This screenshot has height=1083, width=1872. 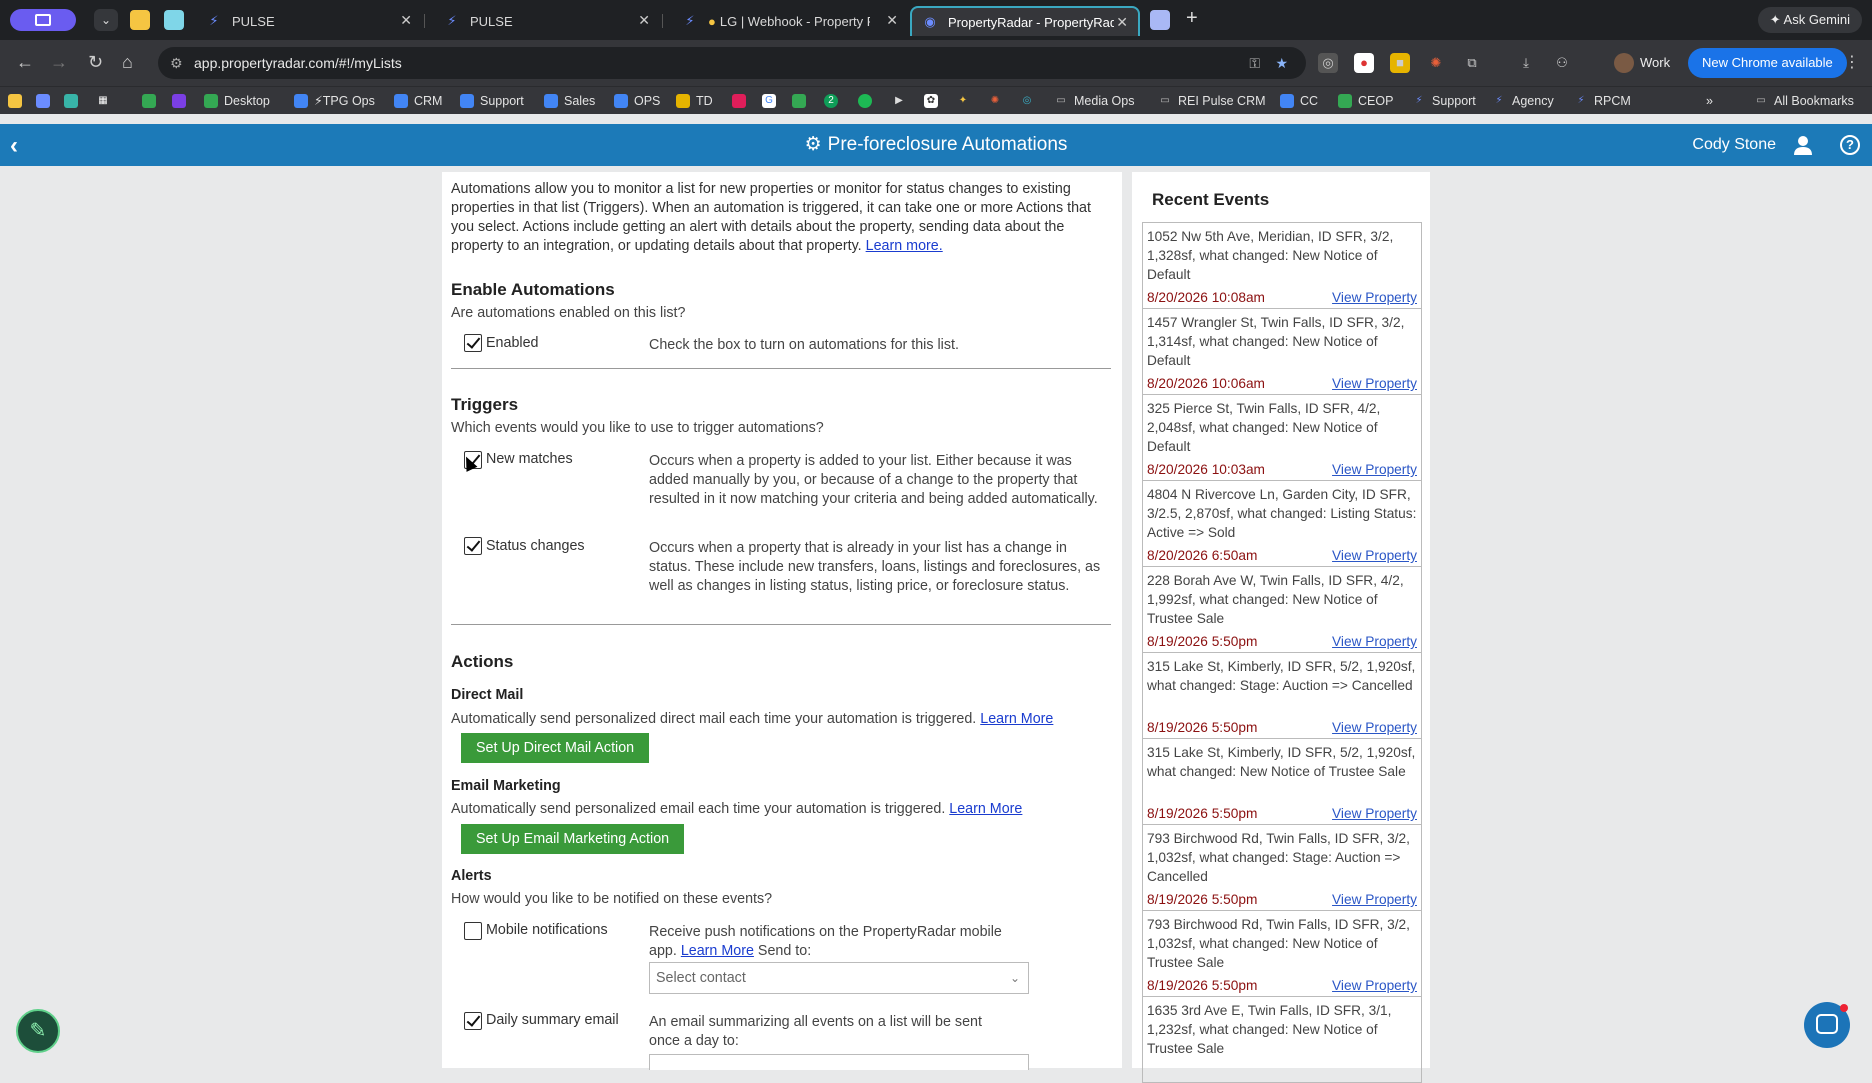 What do you see at coordinates (1365, 101) in the screenshot?
I see `bookmark-ceop: CEOP` at bounding box center [1365, 101].